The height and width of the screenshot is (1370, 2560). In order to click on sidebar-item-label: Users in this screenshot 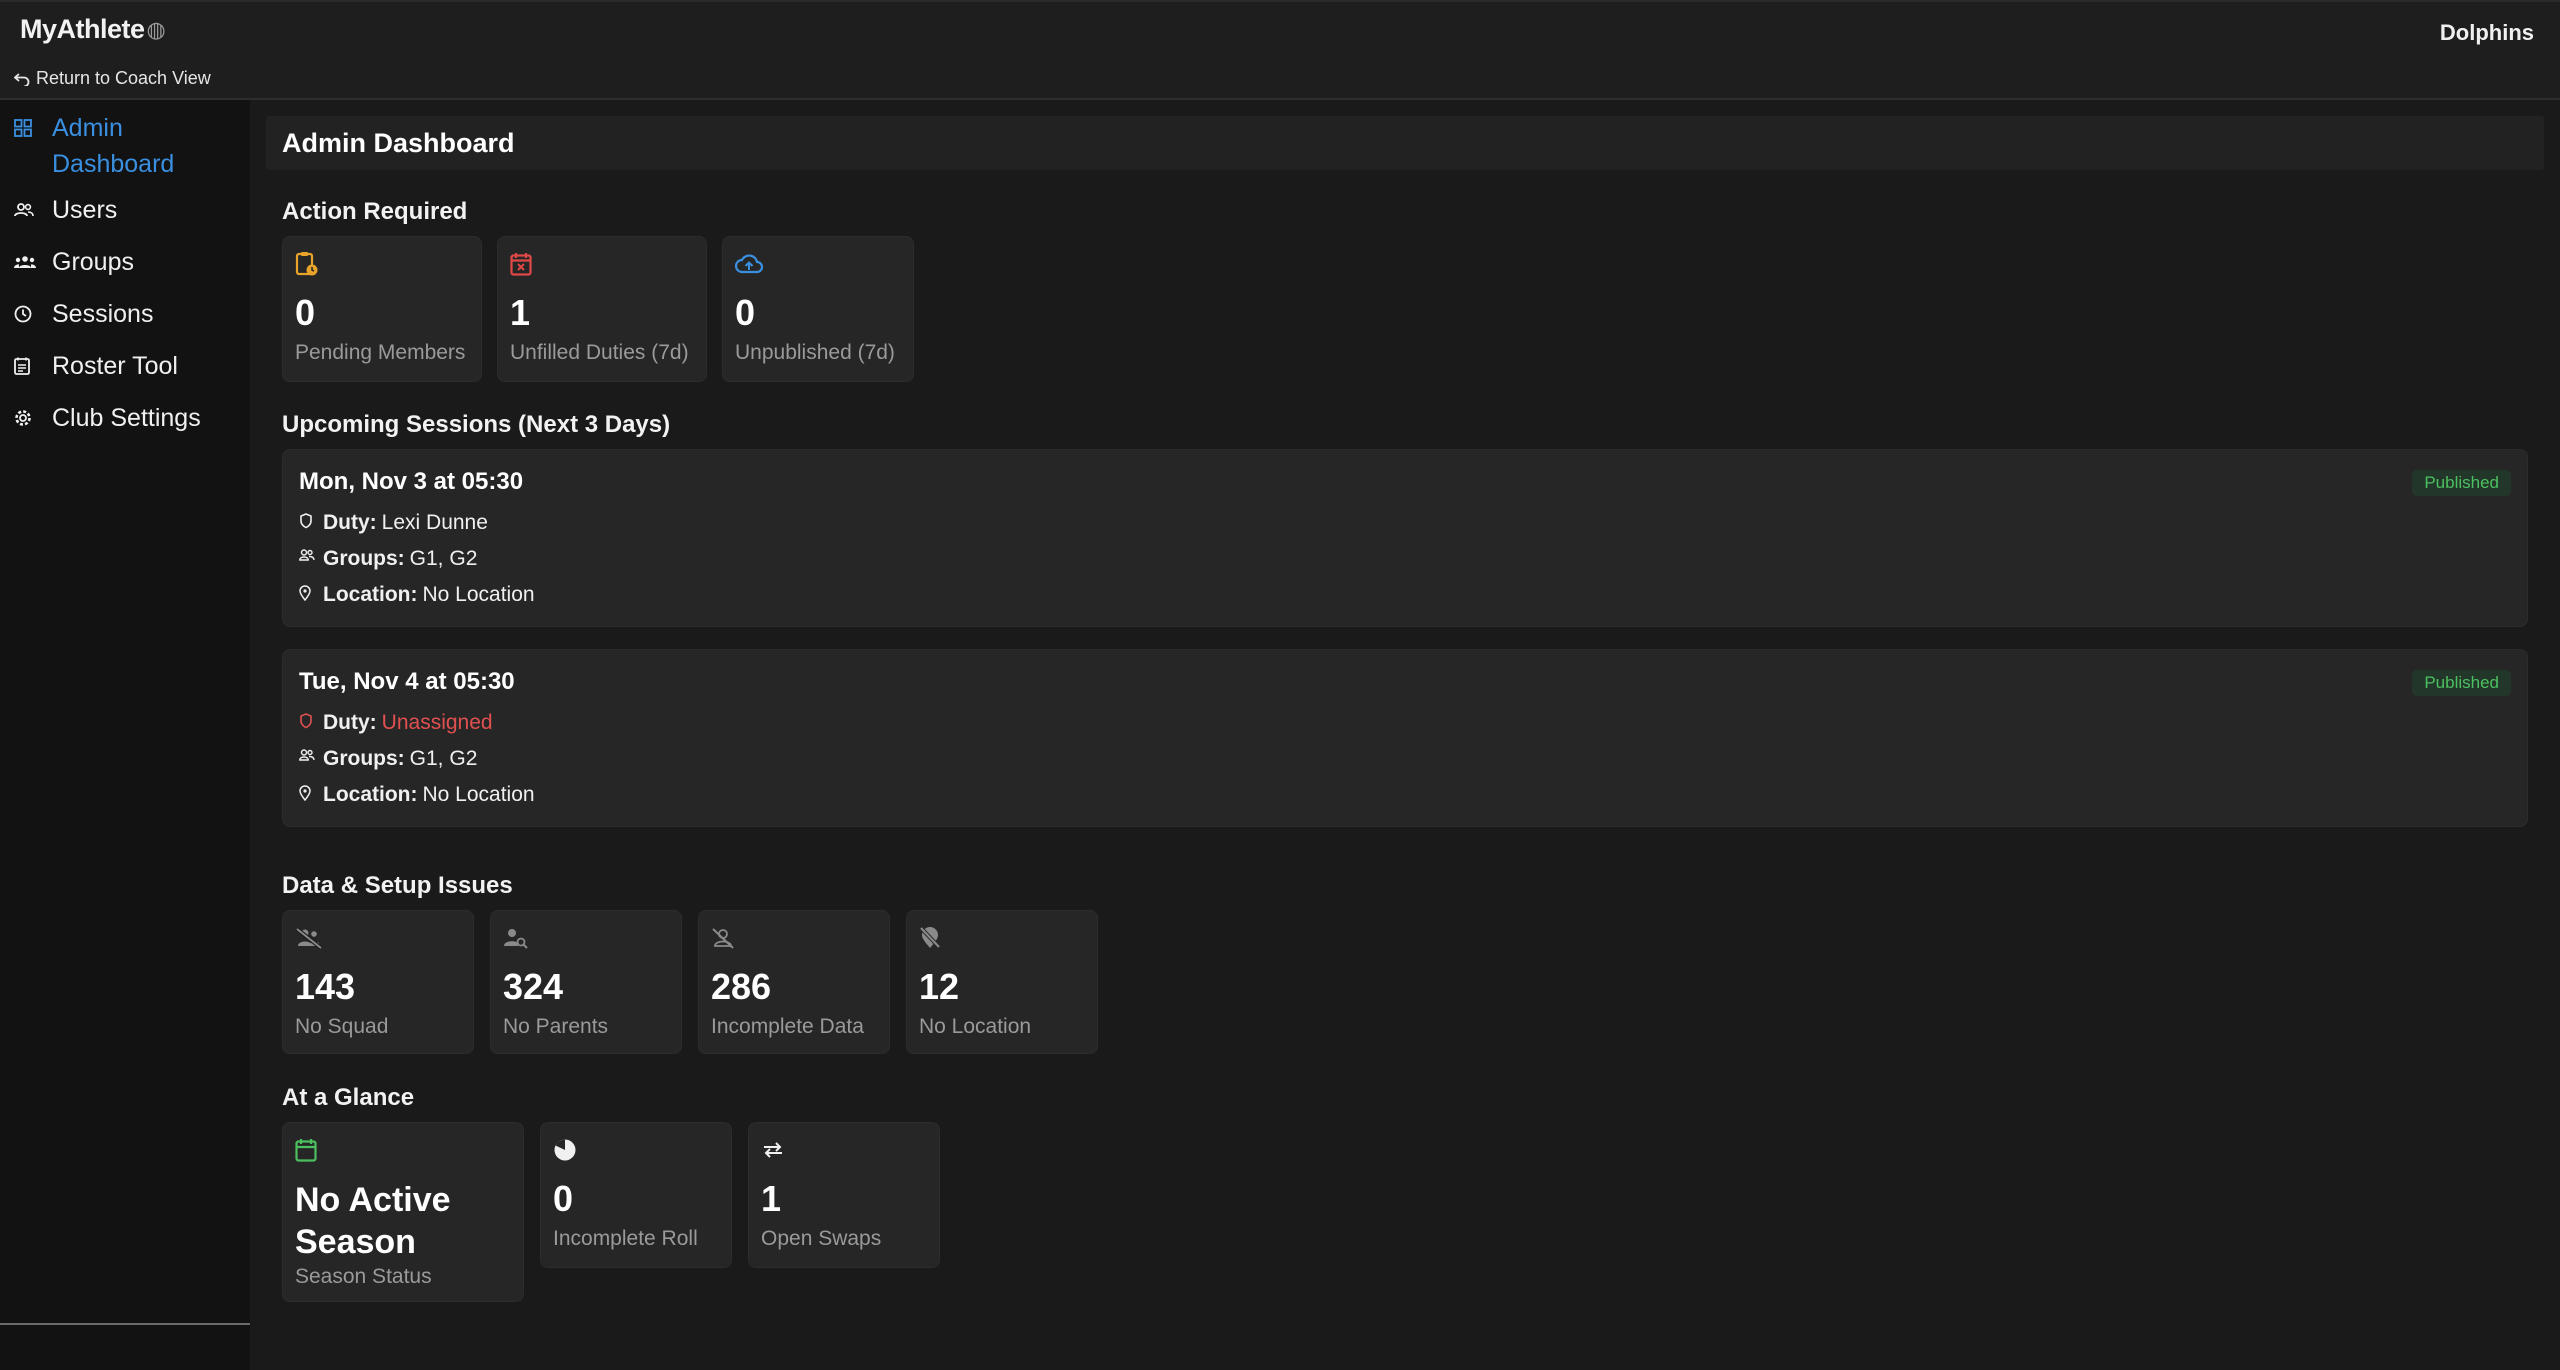, I will do `click(85, 210)`.